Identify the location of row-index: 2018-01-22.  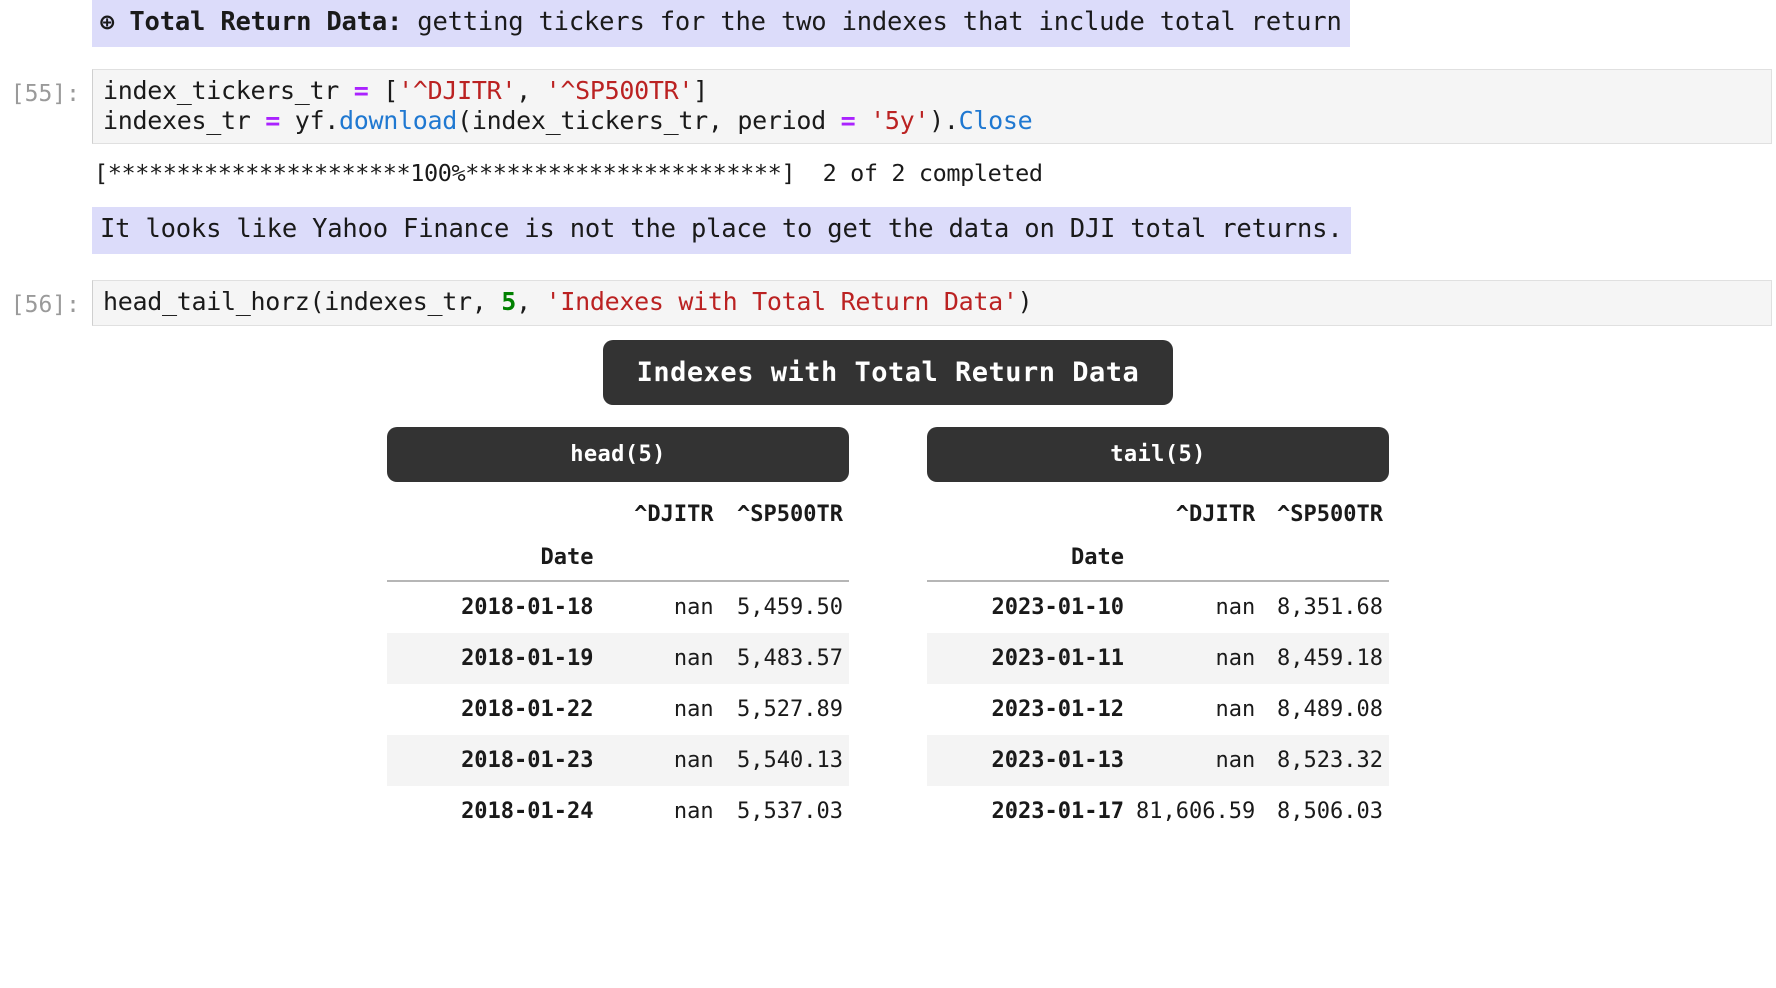
(527, 709).